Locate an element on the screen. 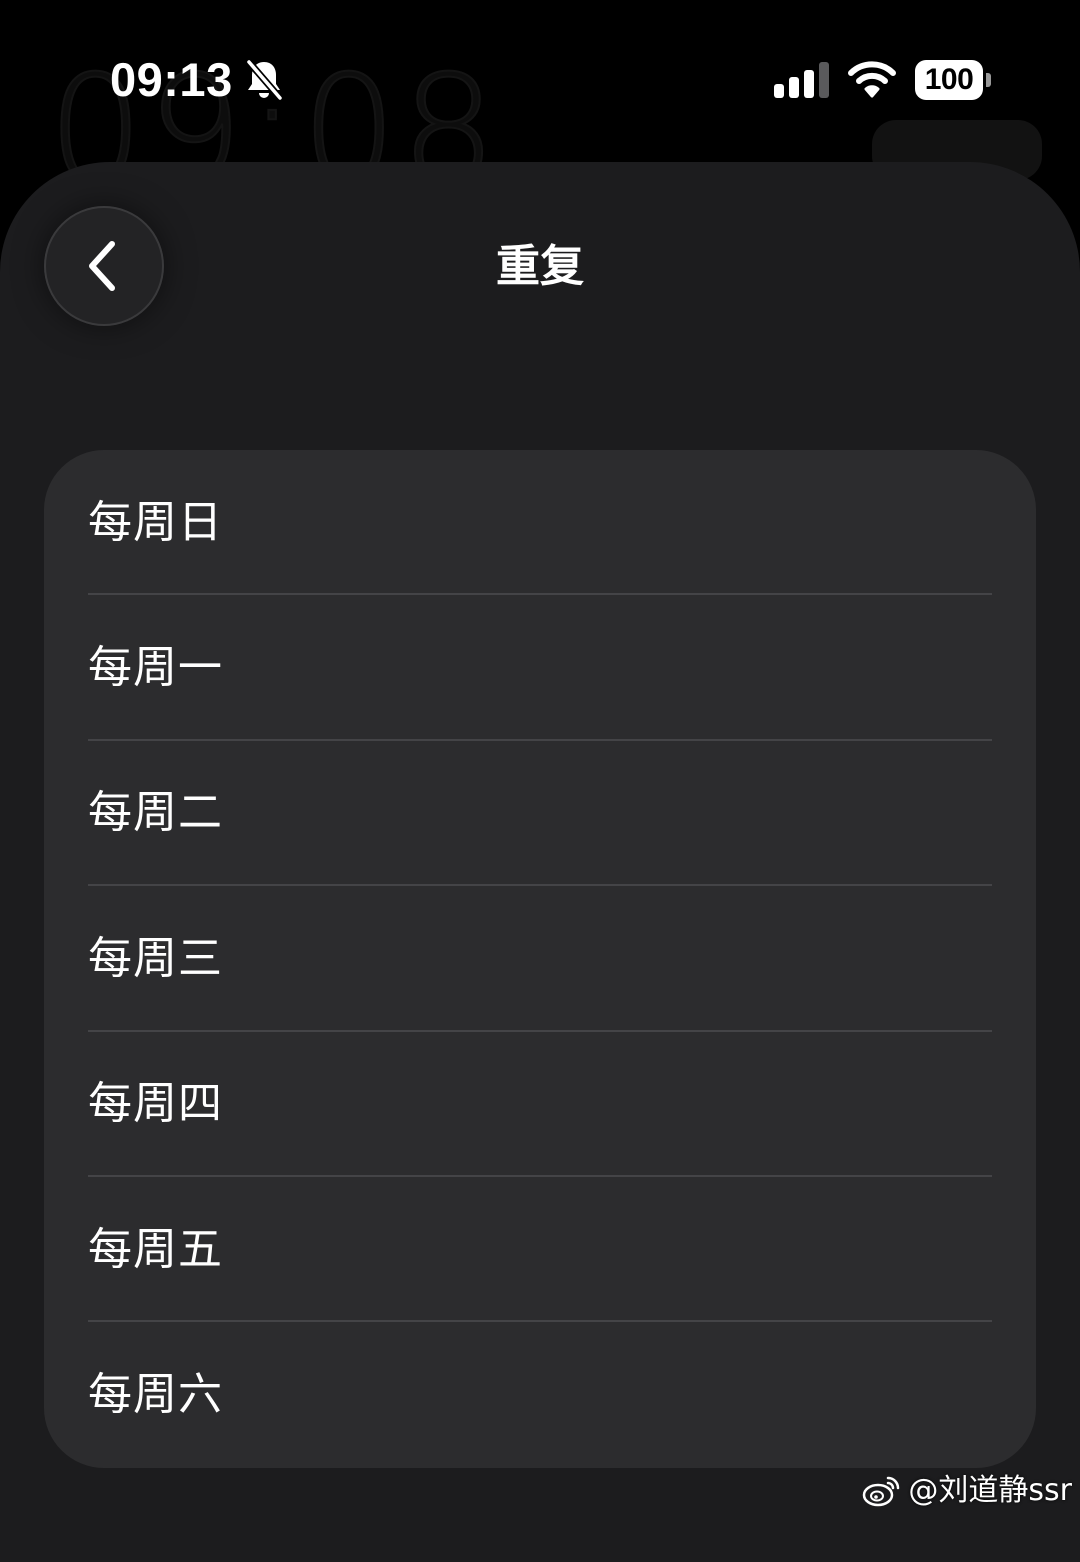  page-title: 重复 is located at coordinates (540, 266).